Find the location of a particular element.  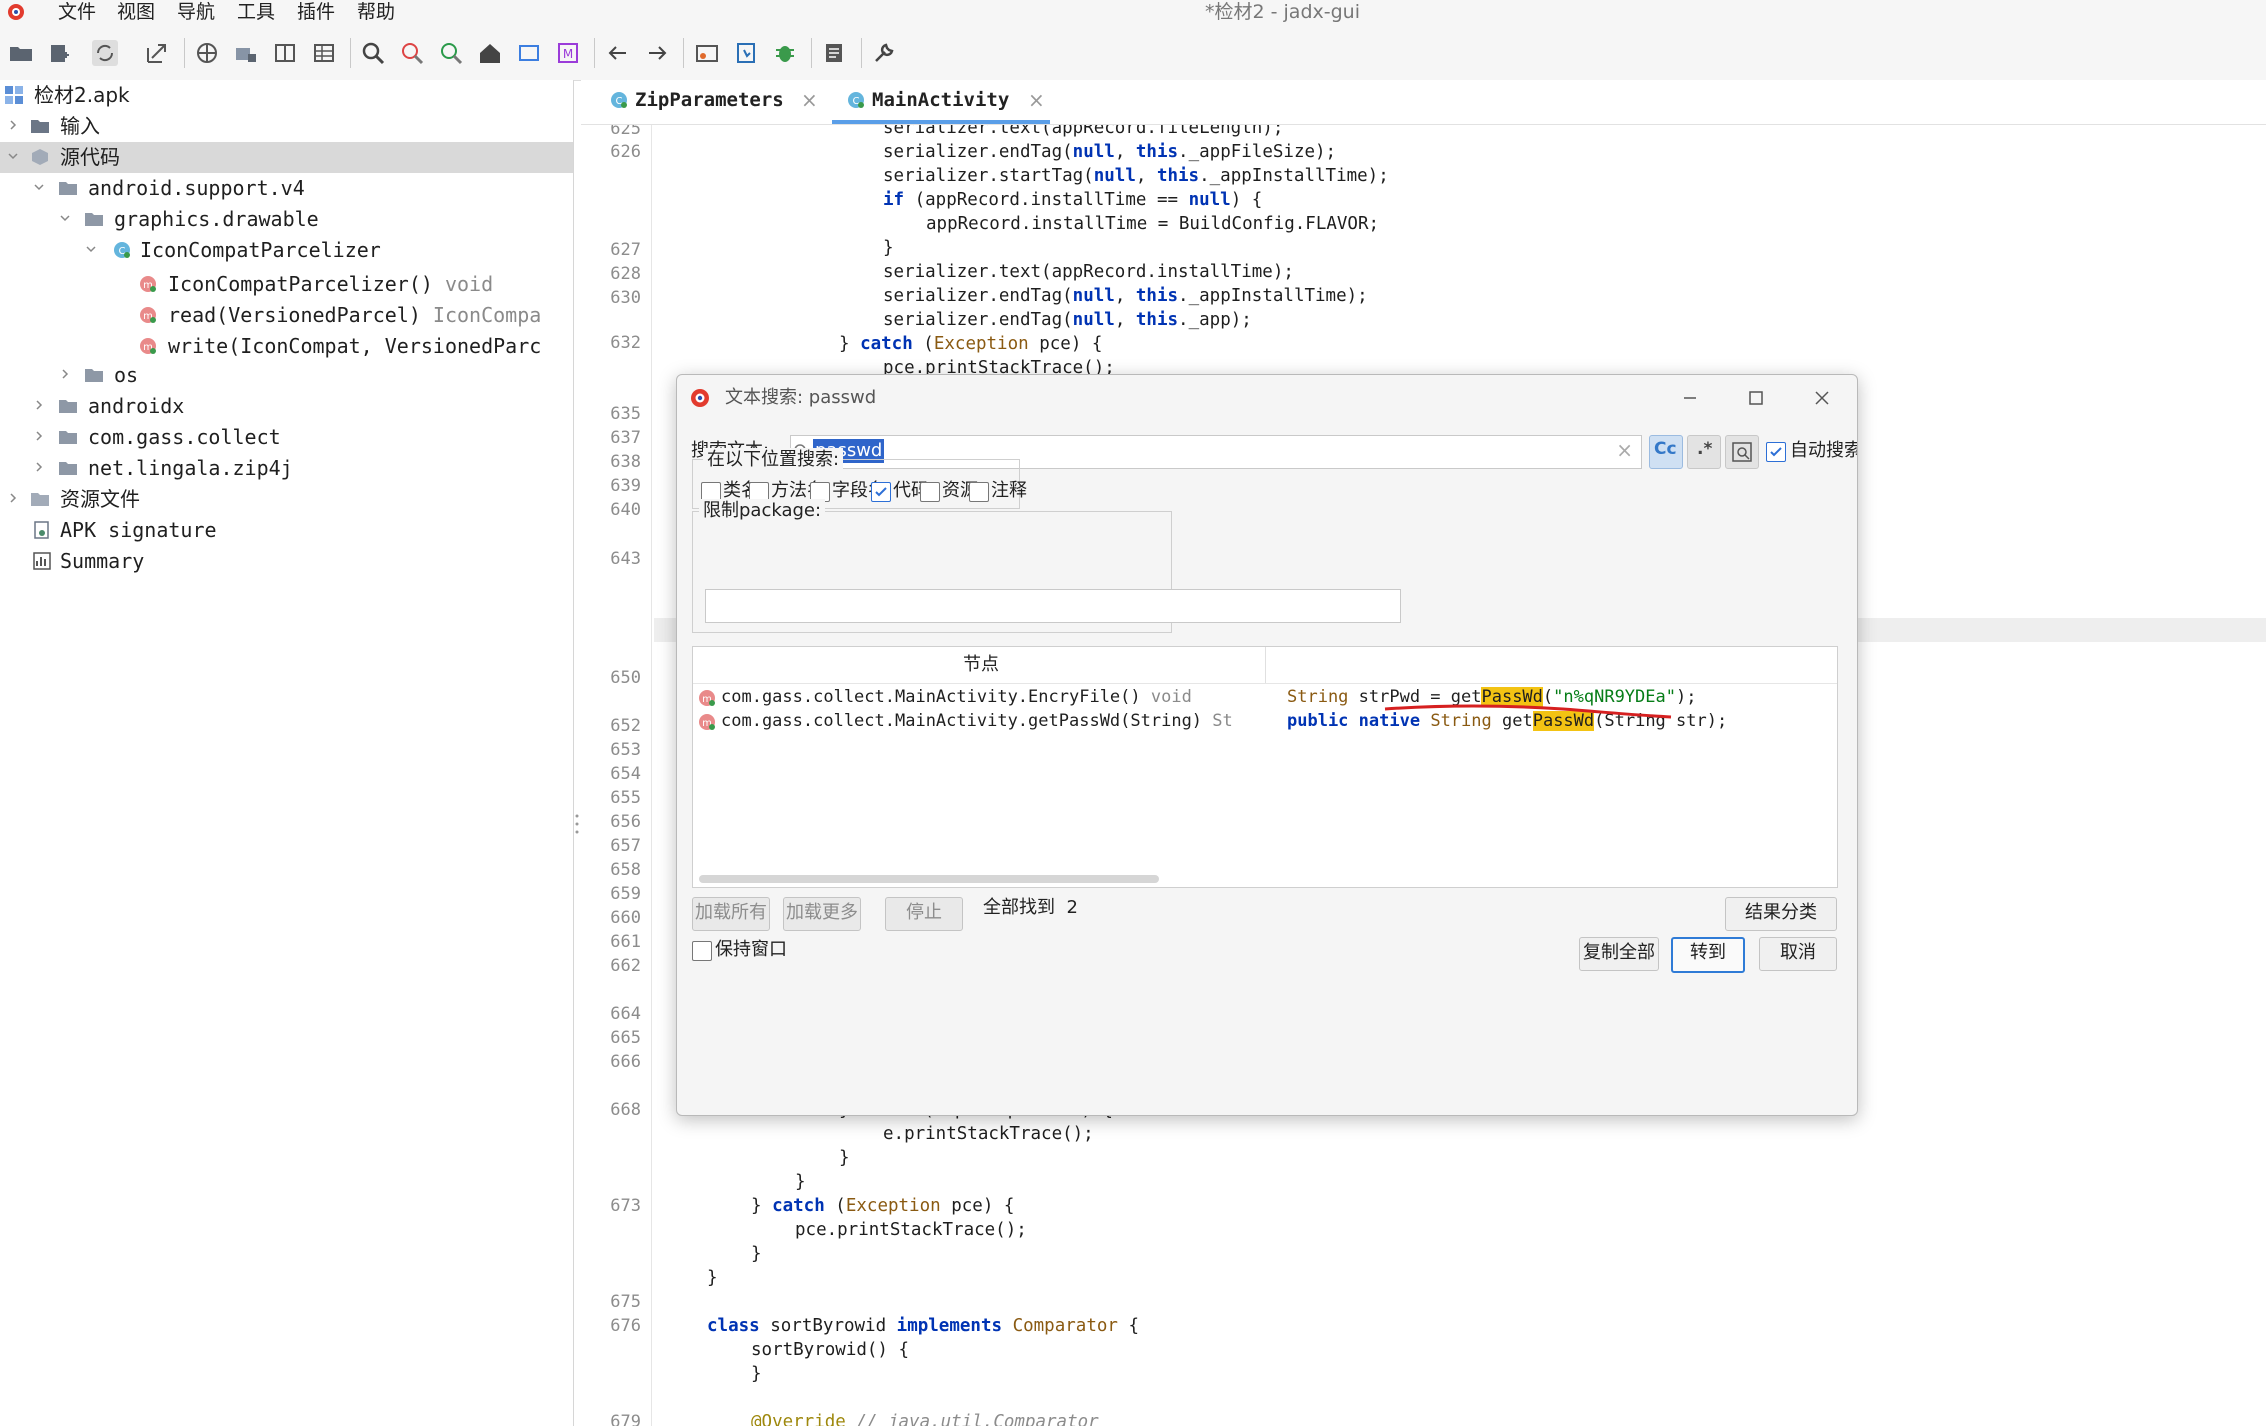

clear-input-icon: × is located at coordinates (1624, 450).